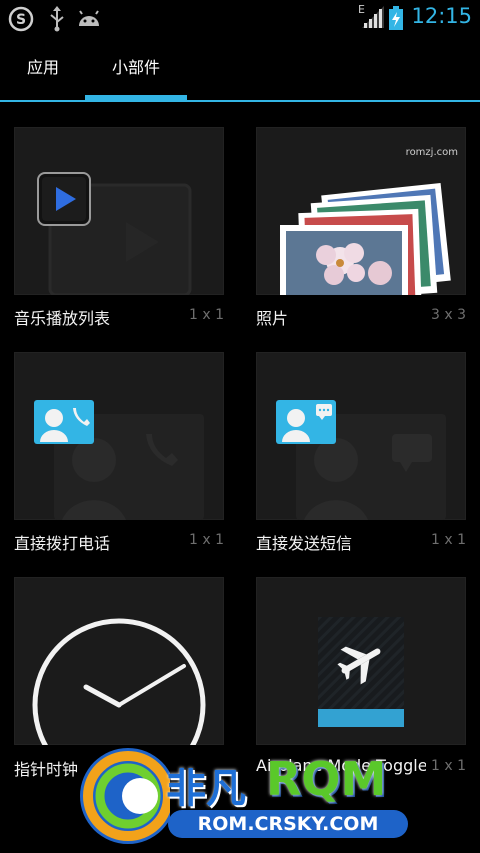 The image size is (480, 853). I want to click on widget-preview-airplane-mode, so click(361, 661).